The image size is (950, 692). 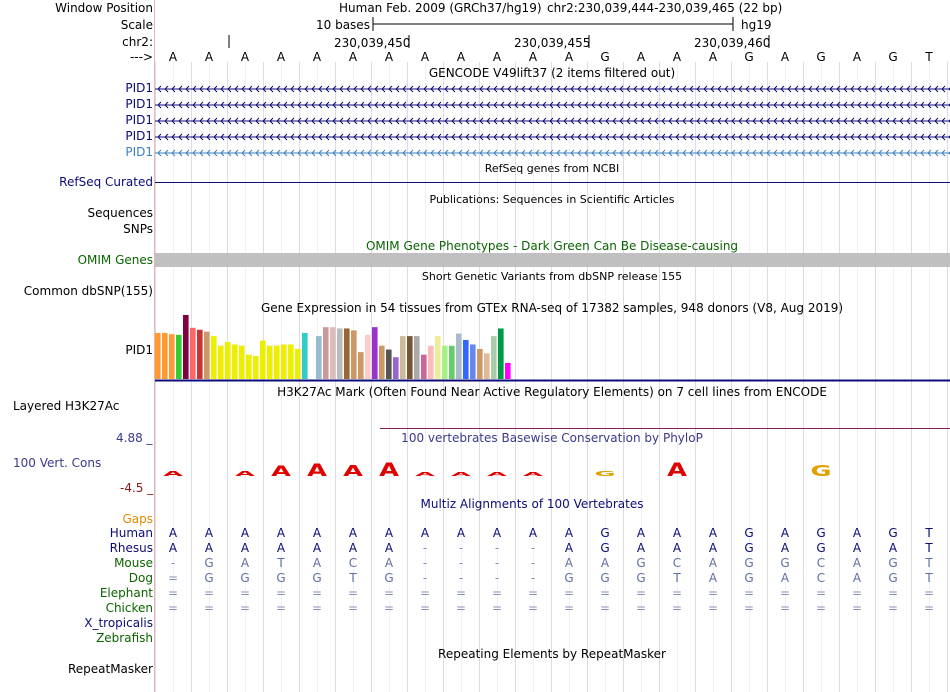 I want to click on multiz-track-title: Multiz Alignments of 100 Vertebrates, so click(x=531, y=504).